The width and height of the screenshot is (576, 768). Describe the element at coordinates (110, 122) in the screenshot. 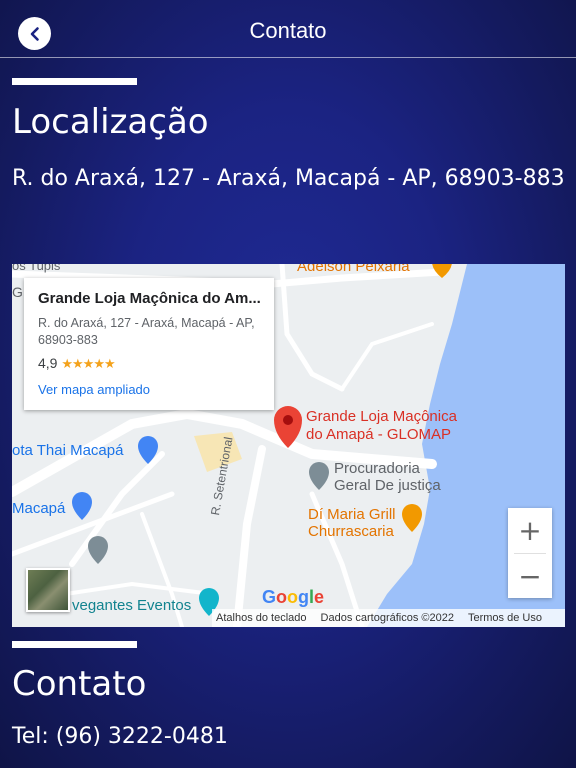

I see `location-heading: Localização` at that location.